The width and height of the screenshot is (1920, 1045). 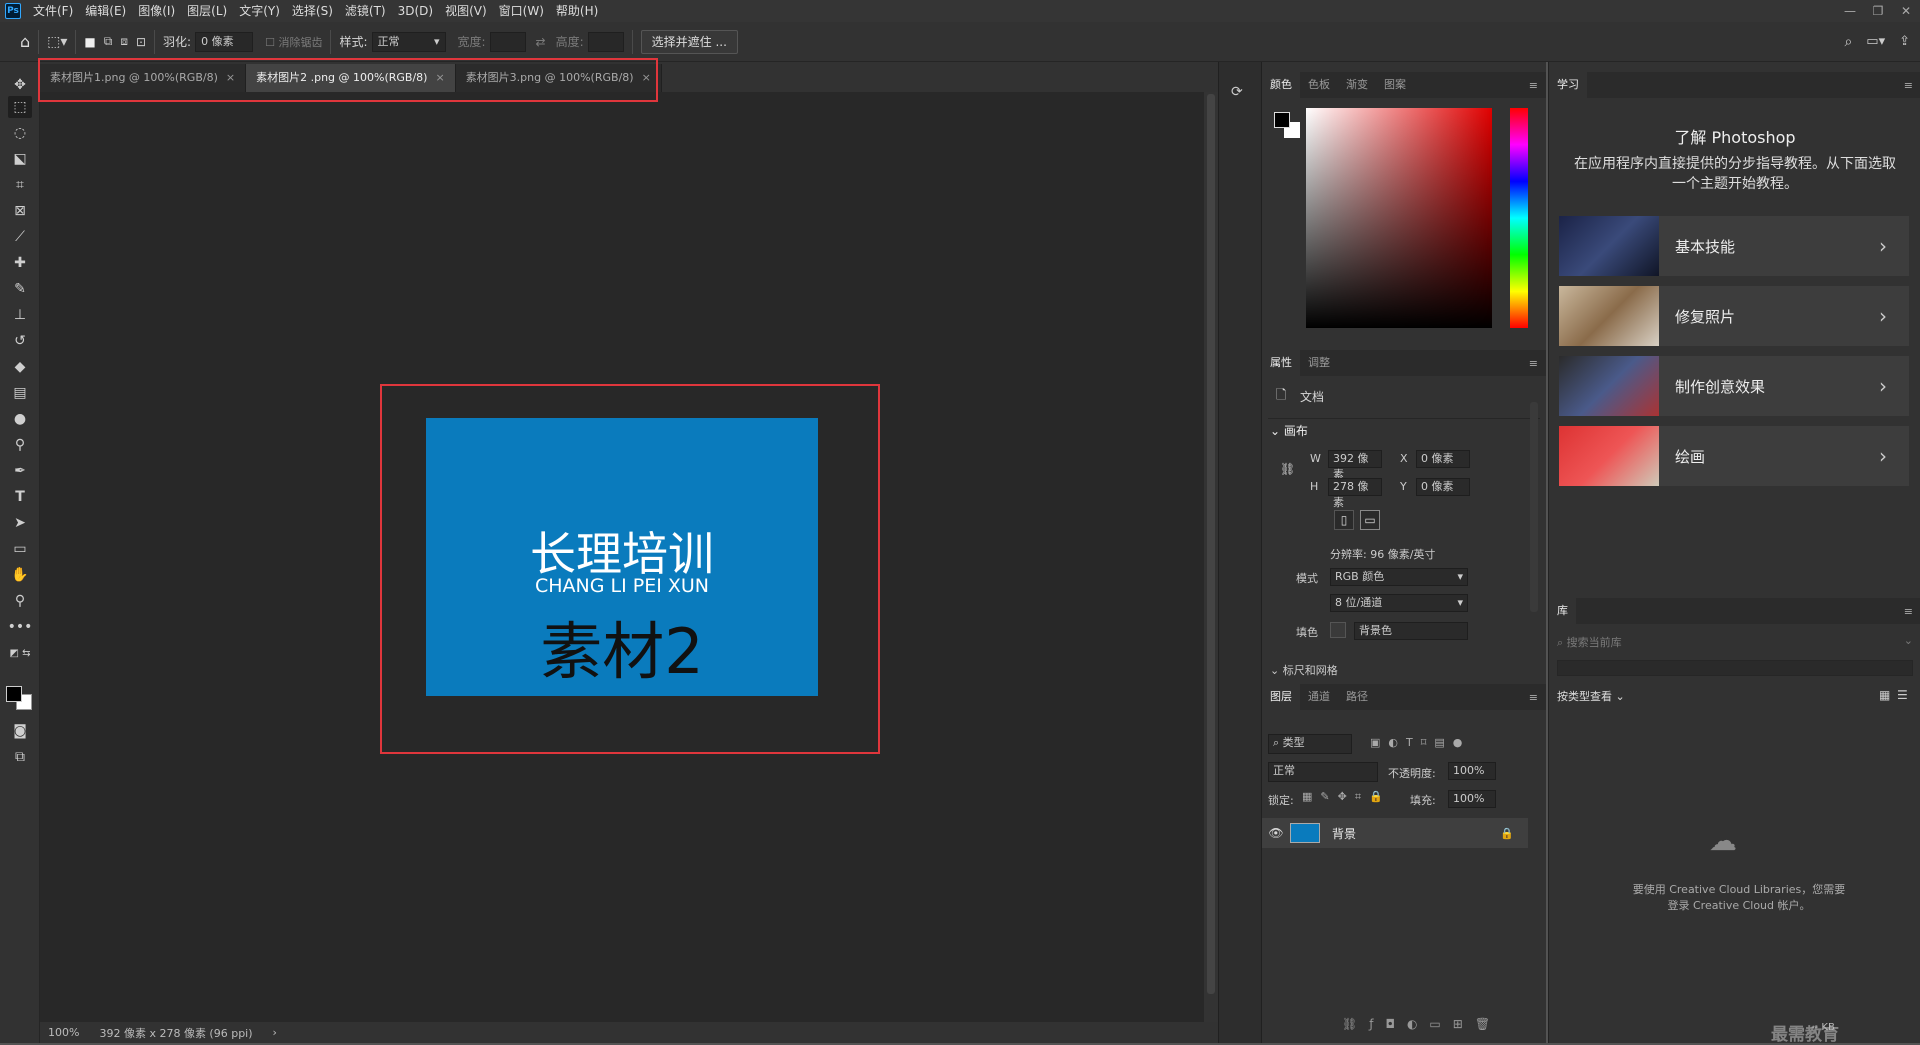 What do you see at coordinates (1443, 487) in the screenshot?
I see `y-field: 0 像素` at bounding box center [1443, 487].